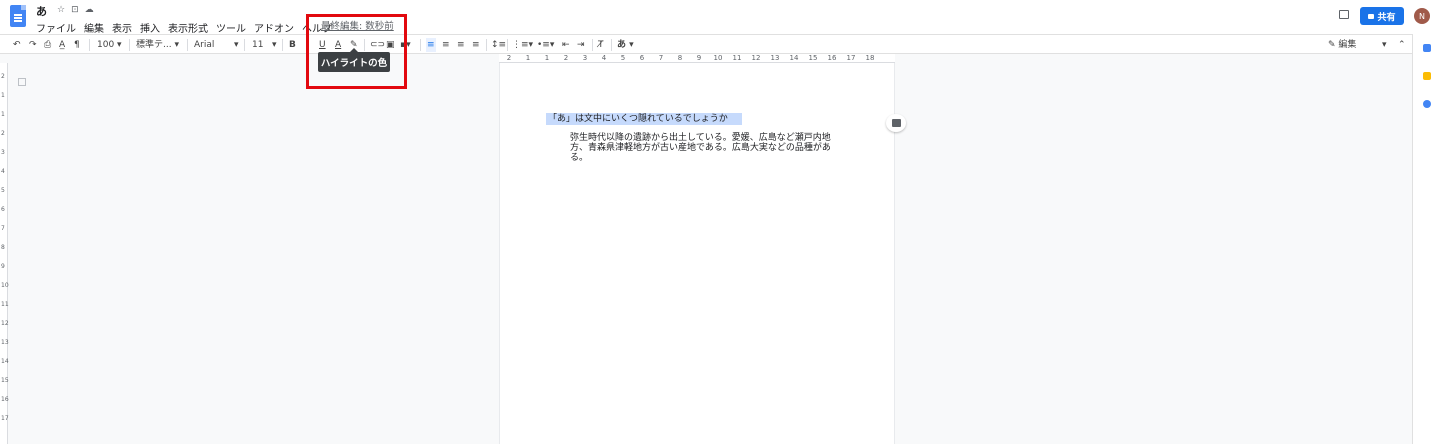 This screenshot has width=1440, height=444. I want to click on tasks-icon, so click(1427, 104).